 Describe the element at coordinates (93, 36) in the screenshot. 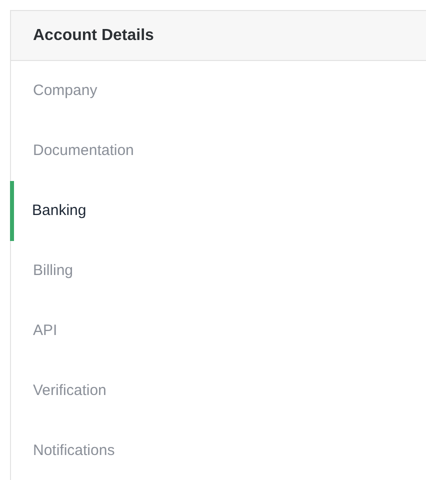

I see `panel-title: Account Details` at that location.